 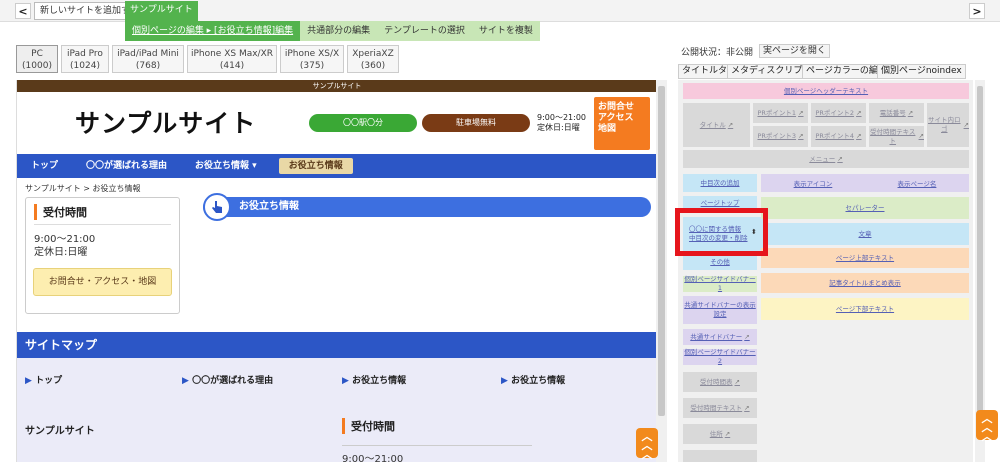 What do you see at coordinates (865, 309) in the screenshot?
I see `page-bottom-text-block: ページ下部テキスト` at bounding box center [865, 309].